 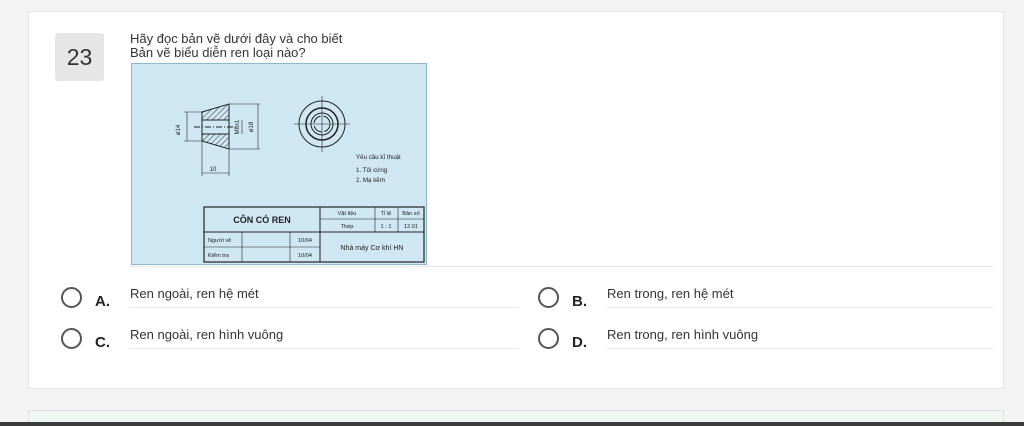 I want to click on requirement-2: 2. Mạ kẽm, so click(x=370, y=180).